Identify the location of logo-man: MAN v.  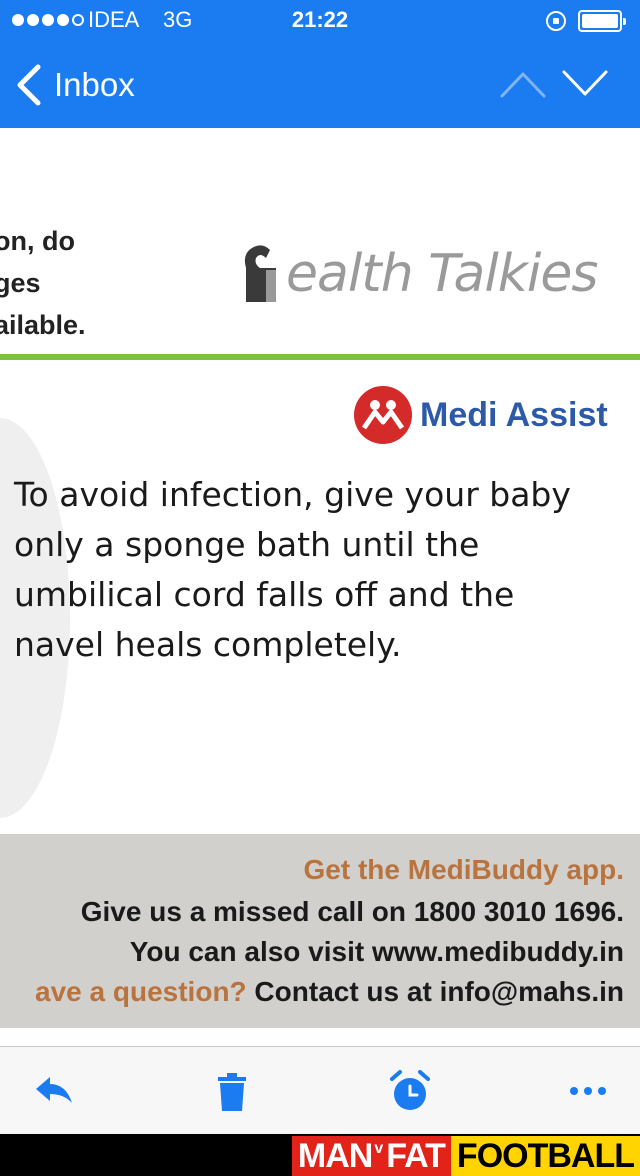
(339, 1156).